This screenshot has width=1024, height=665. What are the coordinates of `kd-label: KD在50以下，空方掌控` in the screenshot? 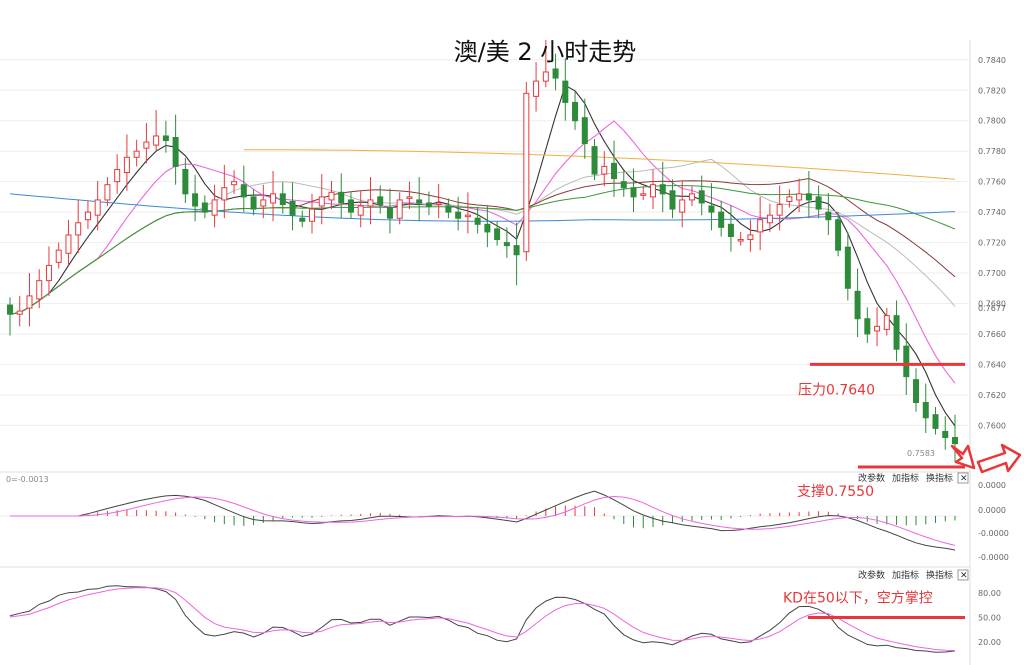 It's located at (858, 599).